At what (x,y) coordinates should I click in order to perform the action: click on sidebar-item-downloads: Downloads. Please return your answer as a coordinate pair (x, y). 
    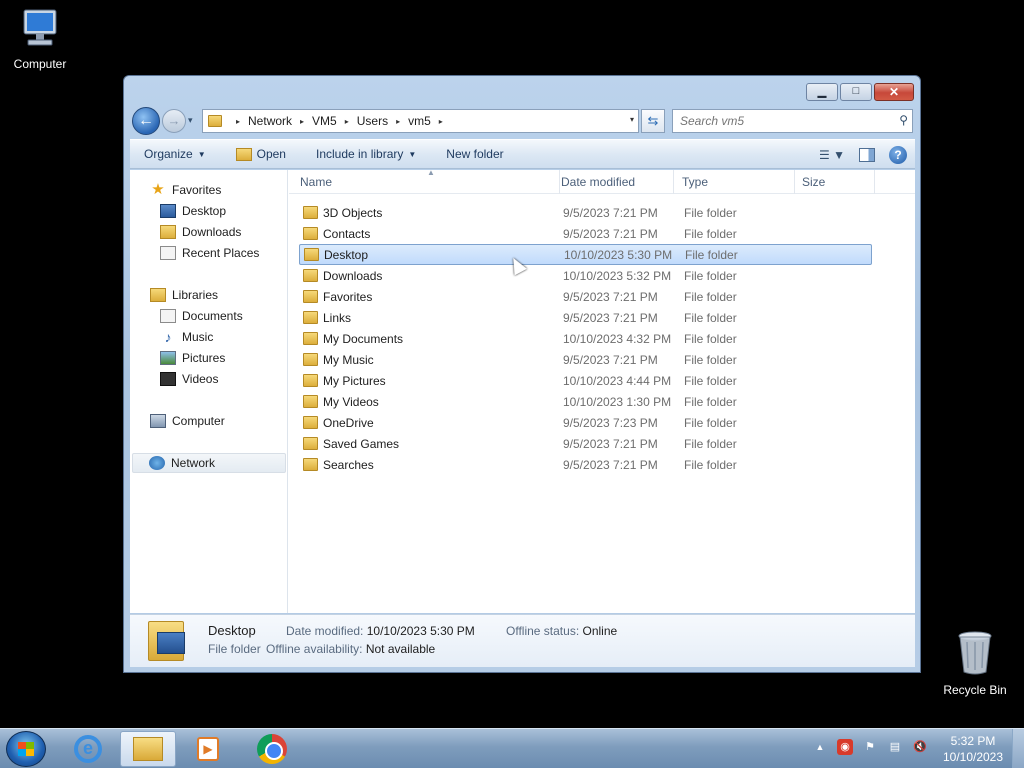
    Looking at the image, I should click on (200, 232).